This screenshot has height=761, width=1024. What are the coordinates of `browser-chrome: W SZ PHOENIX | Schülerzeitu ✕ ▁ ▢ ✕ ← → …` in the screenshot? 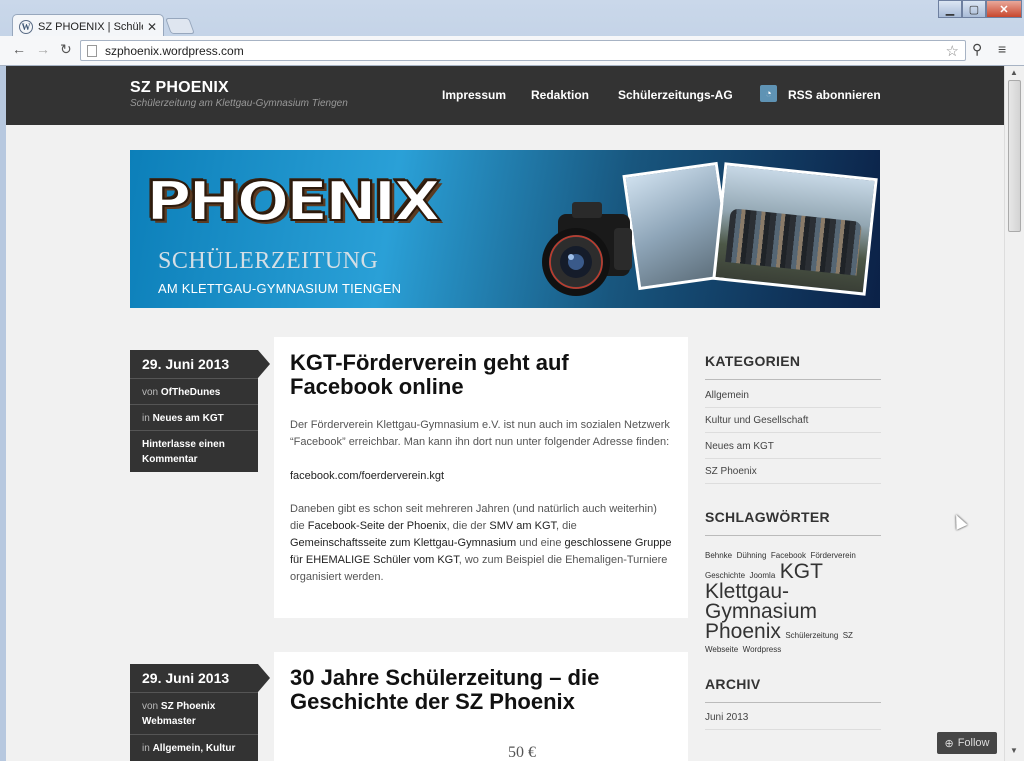 It's located at (512, 33).